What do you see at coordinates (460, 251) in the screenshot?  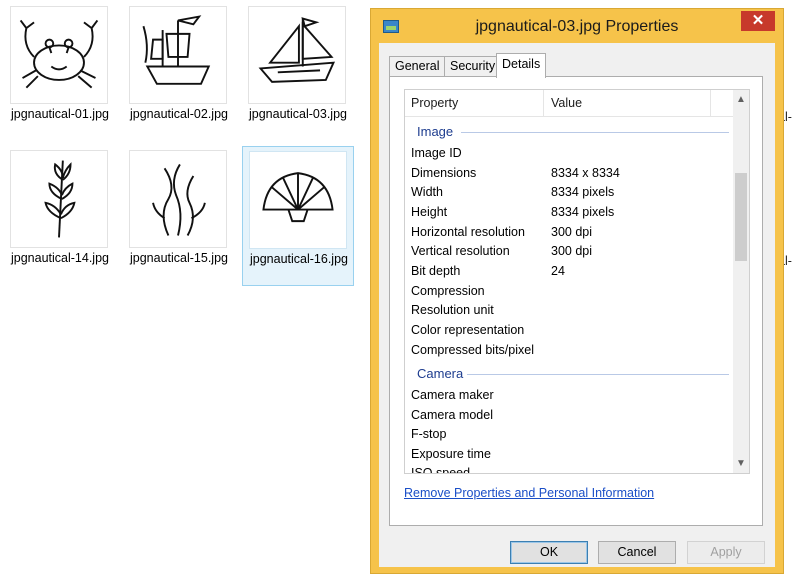 I see `property-name: Vertical resolution` at bounding box center [460, 251].